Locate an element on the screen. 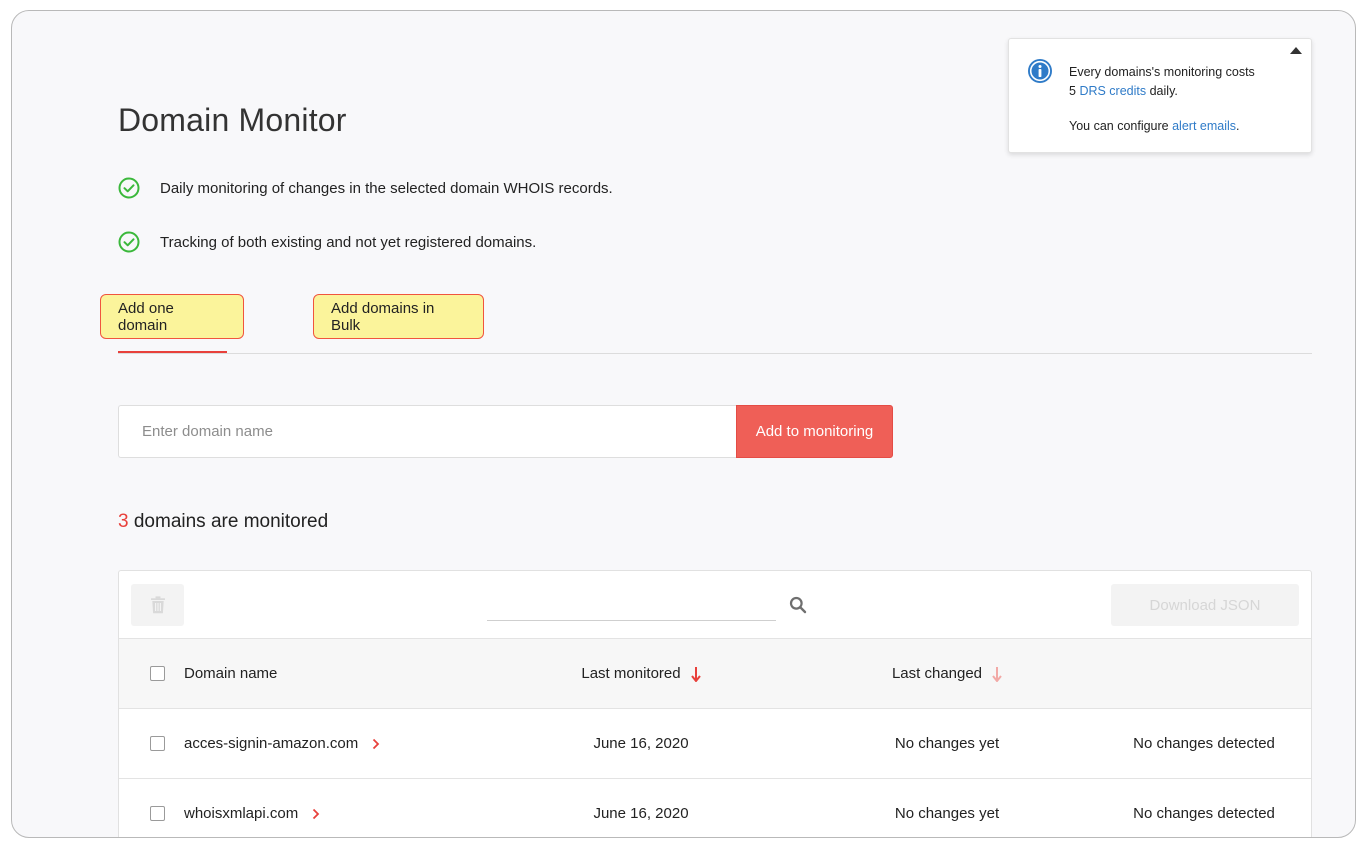  row-domain-name: acces-signin-amazon.com is located at coordinates (271, 743).